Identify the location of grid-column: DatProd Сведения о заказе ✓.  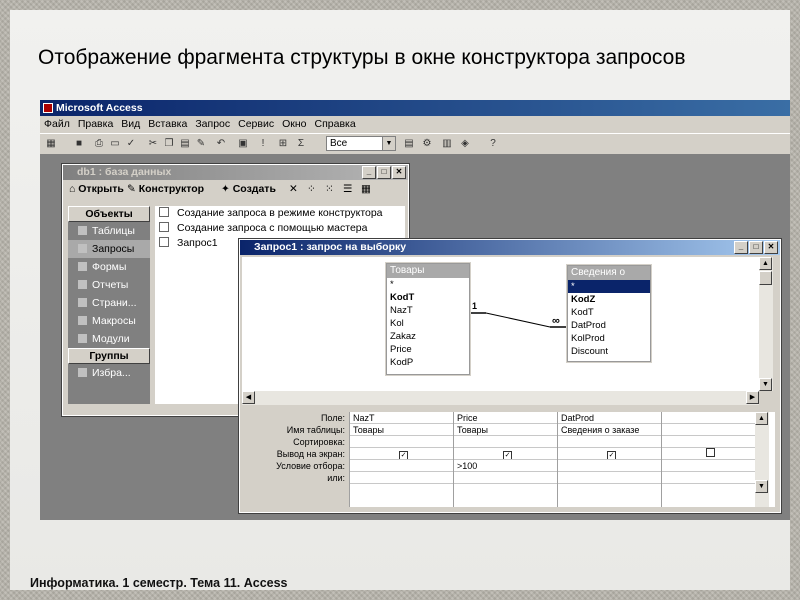
(609, 459).